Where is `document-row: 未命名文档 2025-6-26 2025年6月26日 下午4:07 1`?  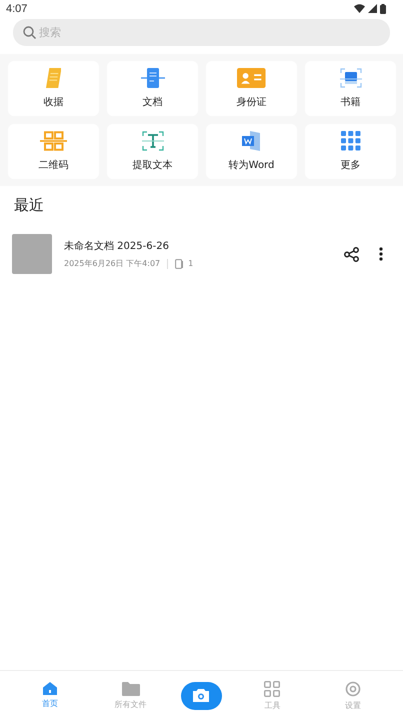 document-row: 未命名文档 2025-6-26 2025年6月26日 下午4:07 1 is located at coordinates (201, 254).